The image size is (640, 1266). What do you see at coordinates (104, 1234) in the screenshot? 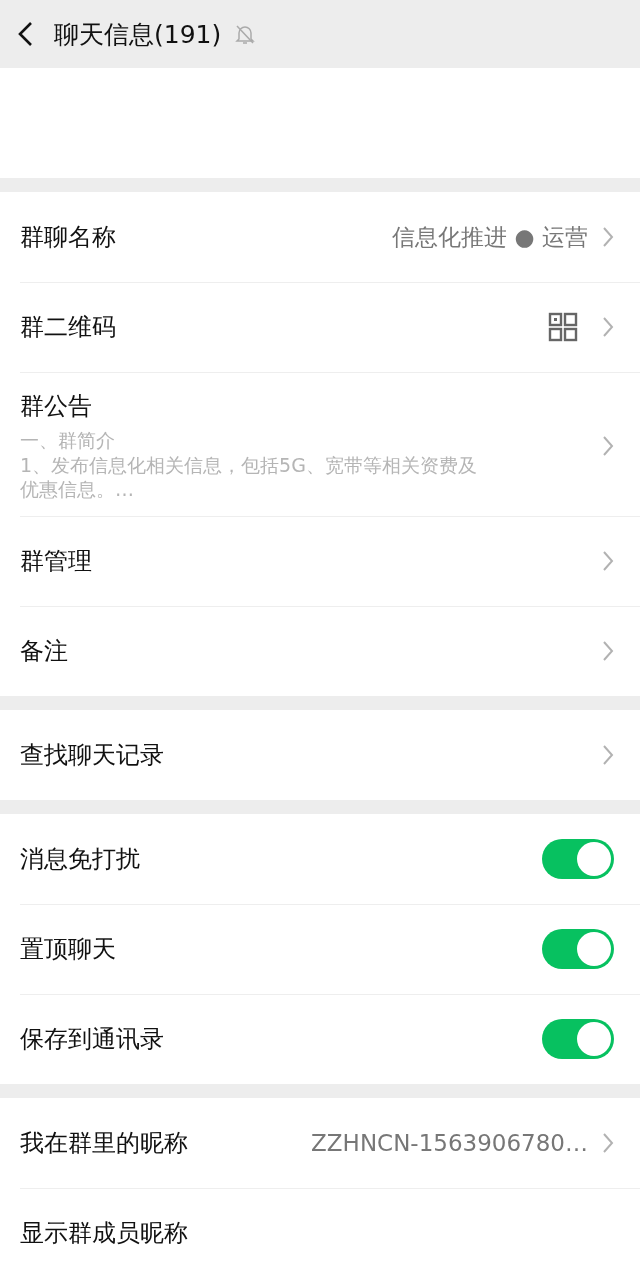
I see `row-label: 显示群成员昵称` at bounding box center [104, 1234].